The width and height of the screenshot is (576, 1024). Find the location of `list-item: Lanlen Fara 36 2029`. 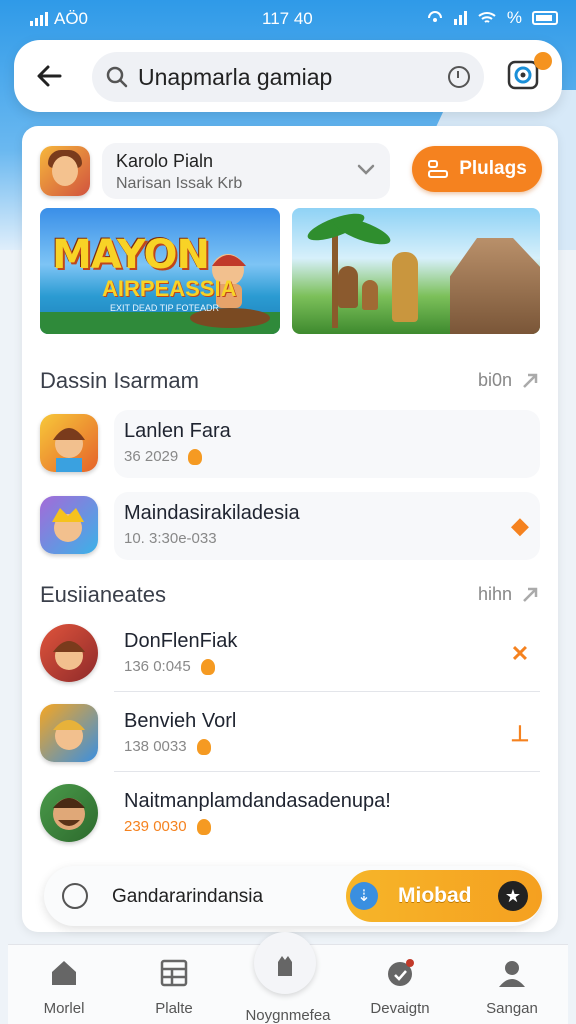

list-item: Lanlen Fara 36 2029 is located at coordinates (290, 444).